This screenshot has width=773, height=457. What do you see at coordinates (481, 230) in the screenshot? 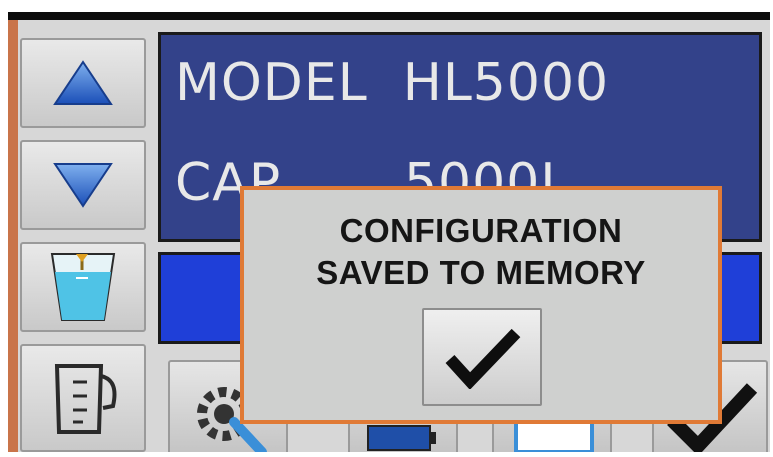
I see `dialog-message-line1: CONFIGURATION` at bounding box center [481, 230].